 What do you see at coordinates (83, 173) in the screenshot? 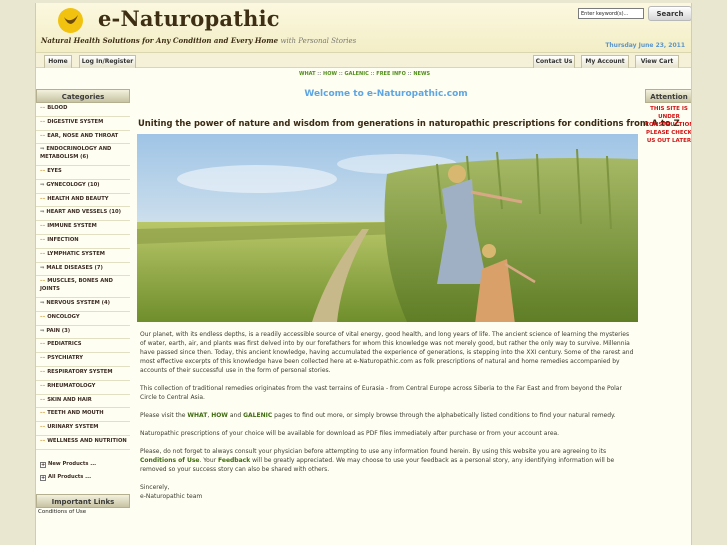
I see `category-item: –– EYES` at bounding box center [83, 173].